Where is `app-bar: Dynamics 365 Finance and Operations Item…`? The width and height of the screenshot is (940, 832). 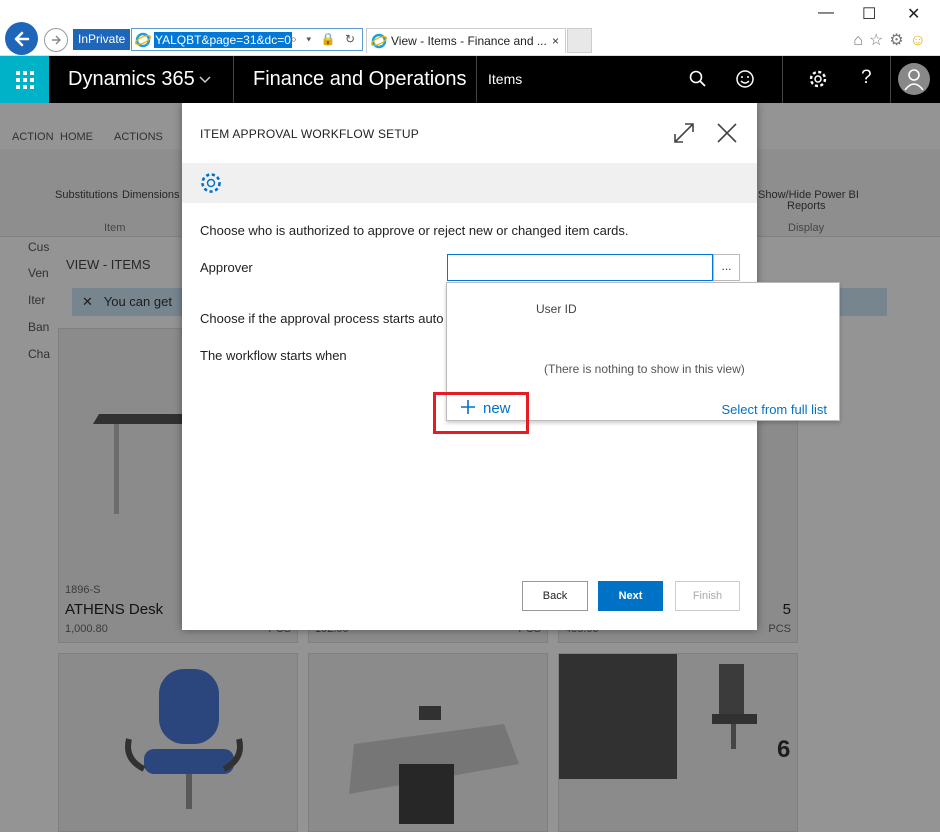
app-bar: Dynamics 365 Finance and Operations Item… is located at coordinates (470, 79).